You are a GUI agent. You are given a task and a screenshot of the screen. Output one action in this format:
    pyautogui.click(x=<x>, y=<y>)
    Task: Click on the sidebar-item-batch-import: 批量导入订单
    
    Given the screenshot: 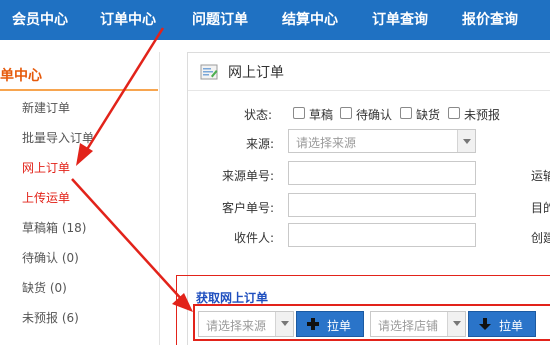 What is the action you would take?
    pyautogui.click(x=58, y=138)
    